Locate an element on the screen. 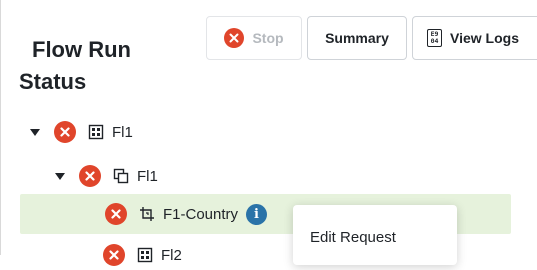  stop-button-label: Stop is located at coordinates (268, 38).